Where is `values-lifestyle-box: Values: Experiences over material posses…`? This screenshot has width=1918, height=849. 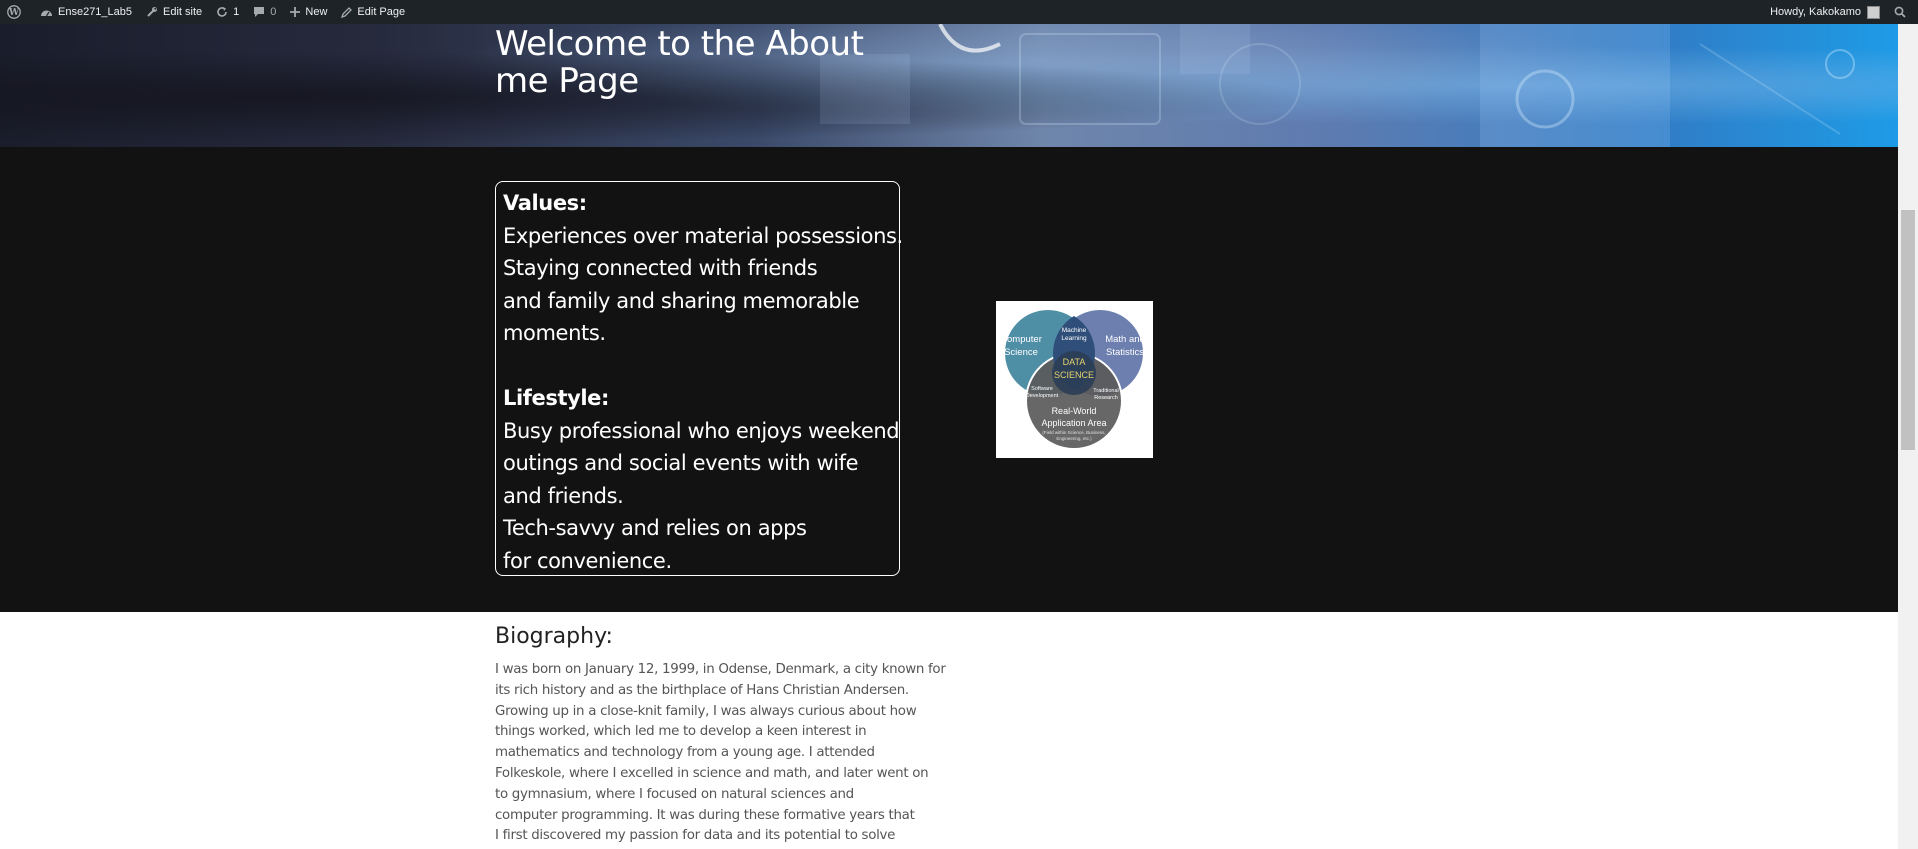 values-lifestyle-box: Values: Experiences over material posses… is located at coordinates (699, 378).